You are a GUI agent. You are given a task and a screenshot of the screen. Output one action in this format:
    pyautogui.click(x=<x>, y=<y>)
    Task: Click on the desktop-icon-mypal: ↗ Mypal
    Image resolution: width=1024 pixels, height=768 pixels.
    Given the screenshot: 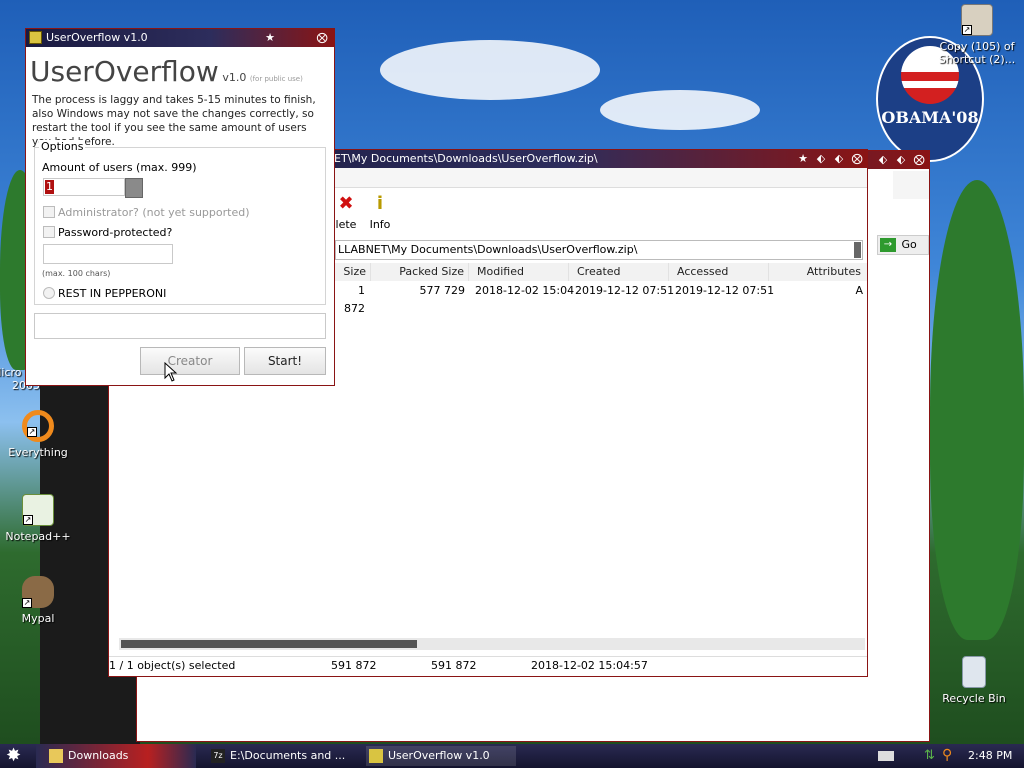 What is the action you would take?
    pyautogui.click(x=39, y=600)
    